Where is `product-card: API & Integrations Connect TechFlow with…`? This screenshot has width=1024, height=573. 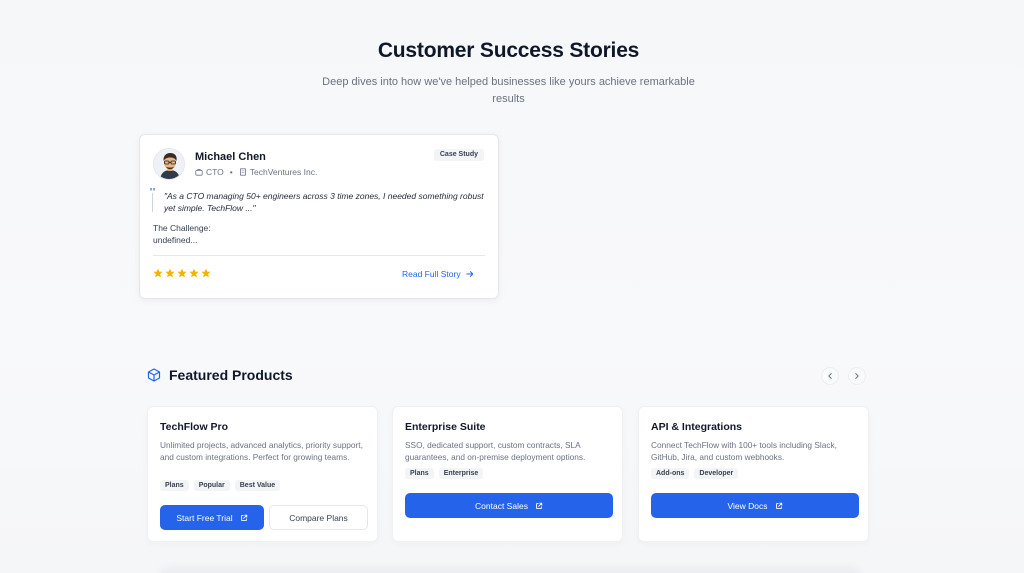
product-card: API & Integrations Connect TechFlow with… is located at coordinates (753, 474).